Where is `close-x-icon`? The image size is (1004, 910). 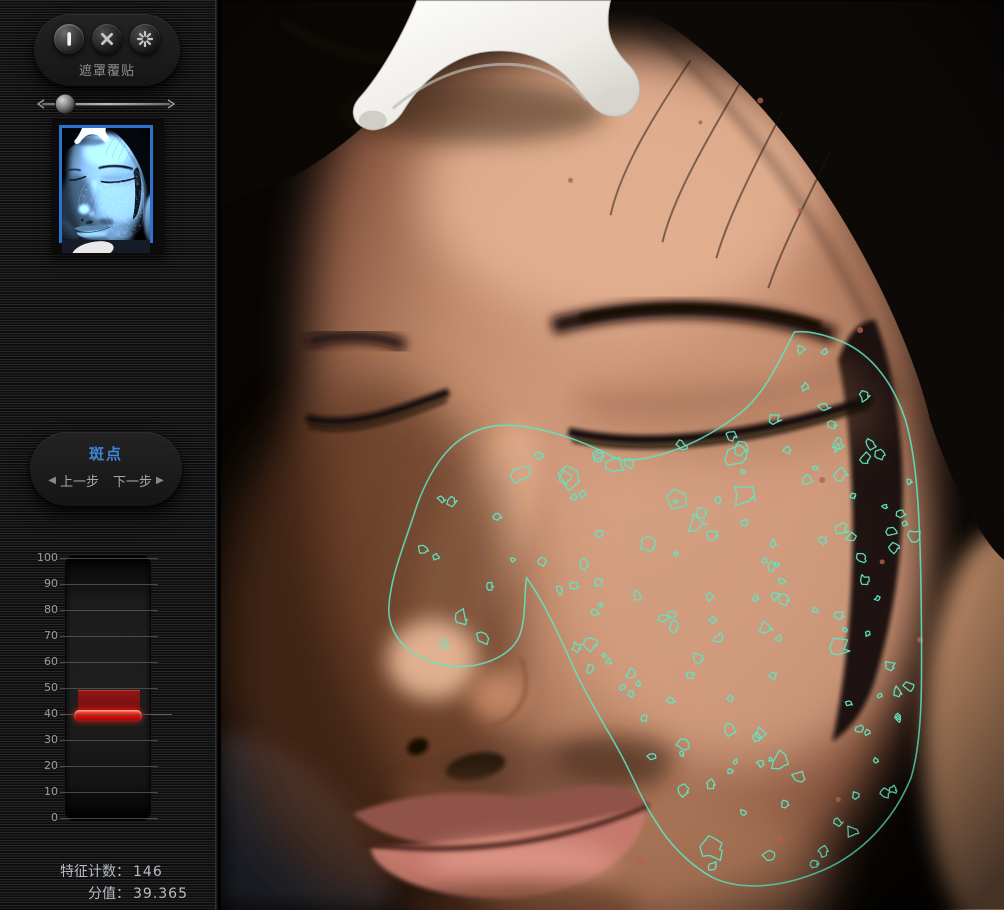
close-x-icon is located at coordinates (107, 39).